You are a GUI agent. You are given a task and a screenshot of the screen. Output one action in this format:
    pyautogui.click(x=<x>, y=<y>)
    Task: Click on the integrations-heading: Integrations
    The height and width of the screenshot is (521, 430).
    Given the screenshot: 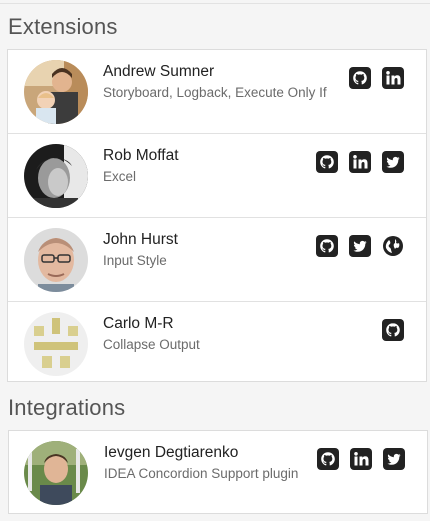 What is the action you would take?
    pyautogui.click(x=67, y=407)
    